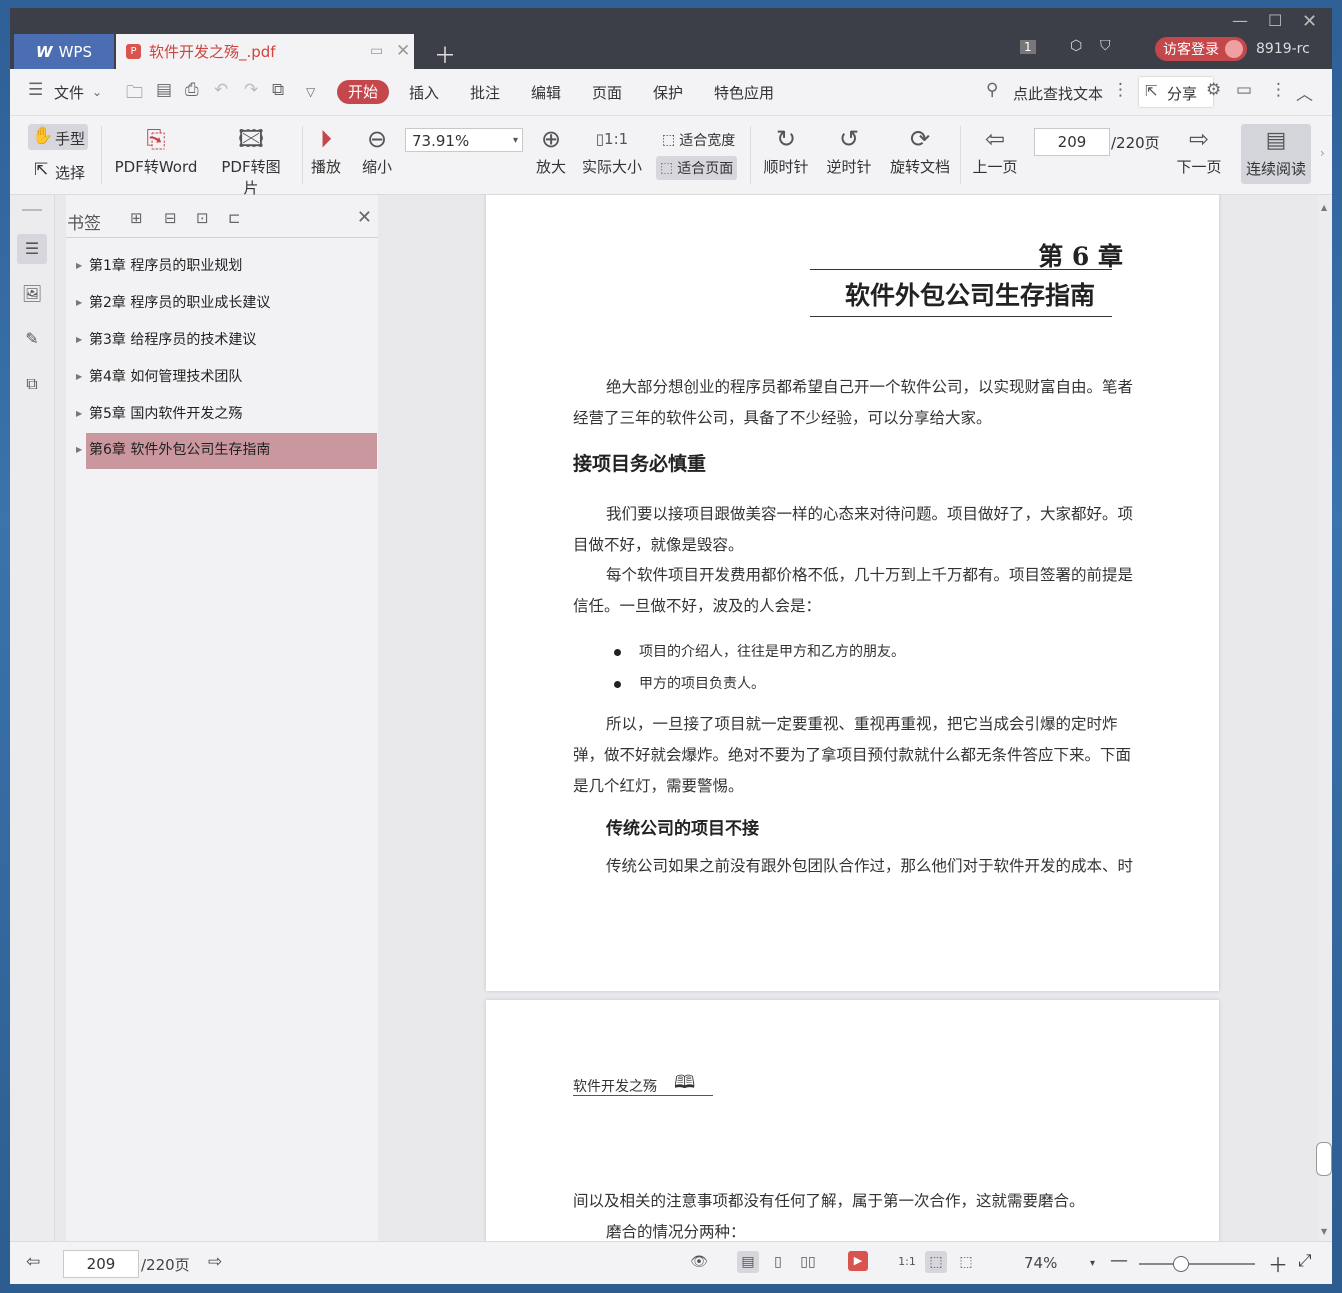 This screenshot has width=1342, height=1293. What do you see at coordinates (32, 249) in the screenshot?
I see `bookmarks-panel-icon: ☰` at bounding box center [32, 249].